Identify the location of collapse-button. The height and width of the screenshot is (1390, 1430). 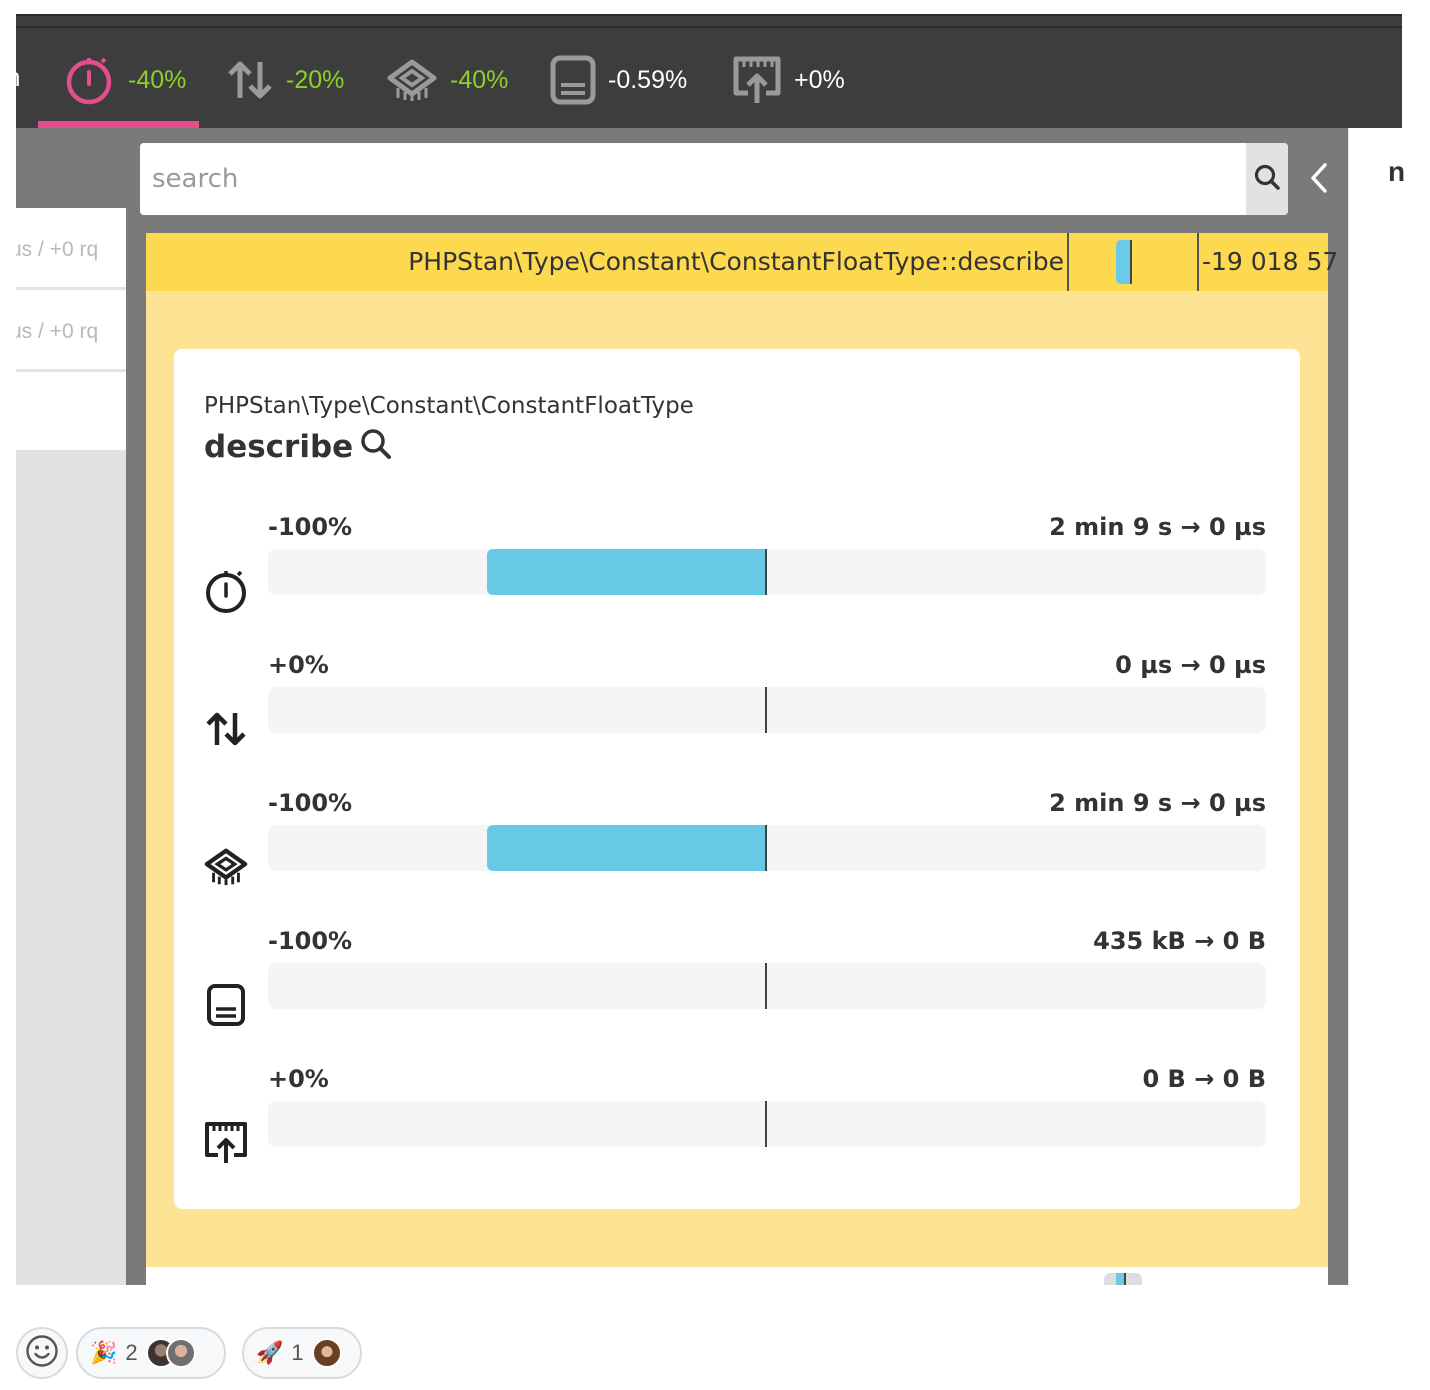
(1319, 180).